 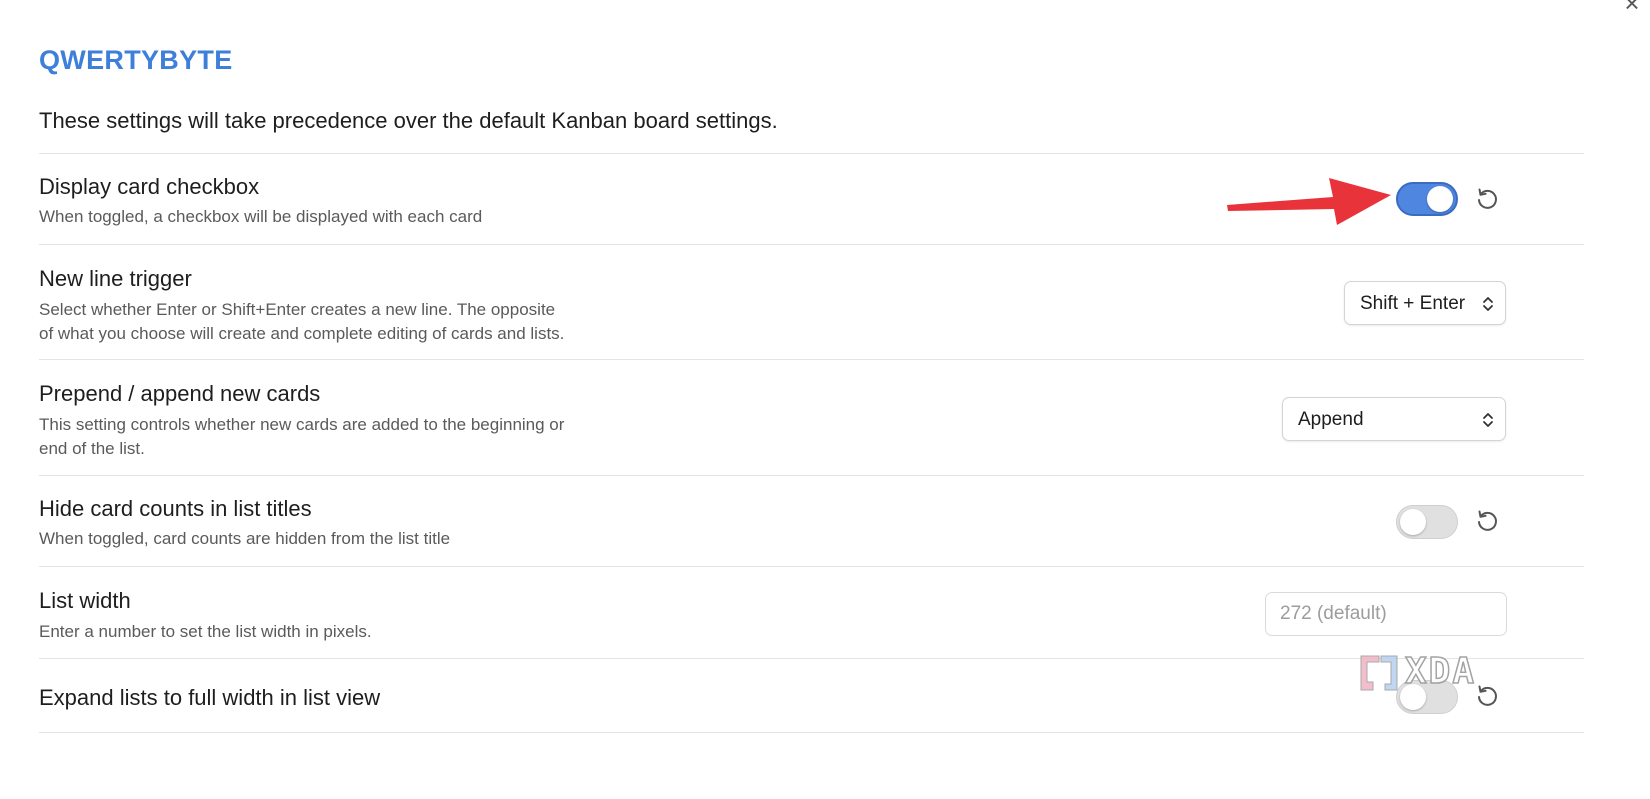 I want to click on list-width-input, so click(x=1386, y=614).